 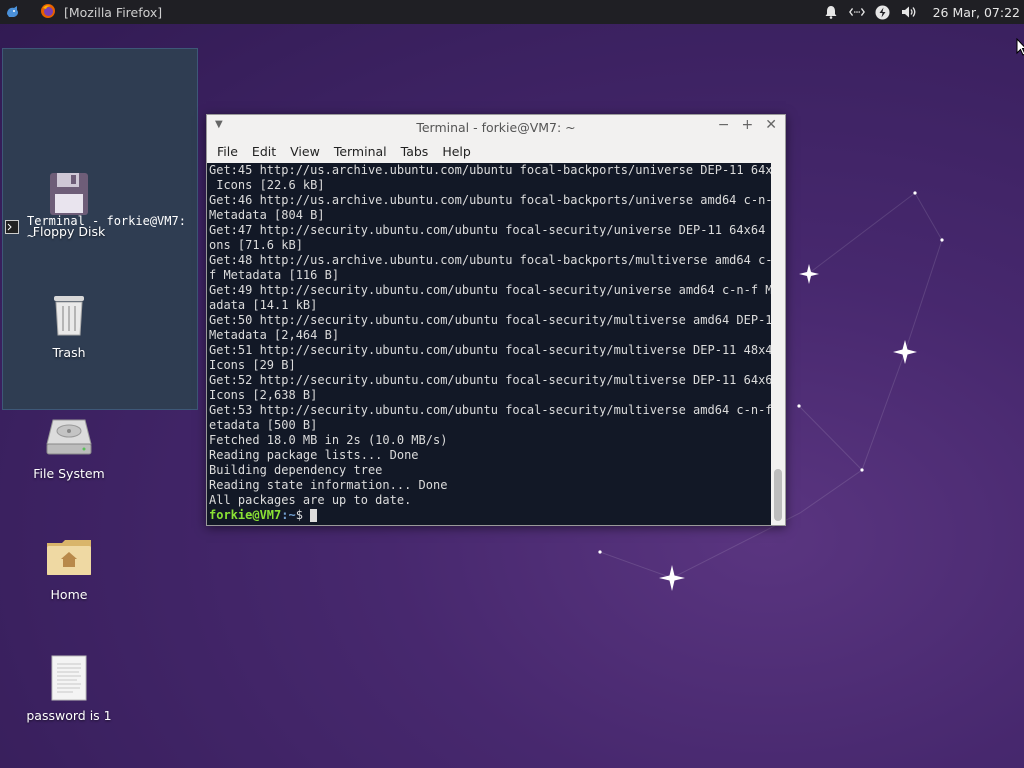 I want to click on close-icon: ✕, so click(x=771, y=125).